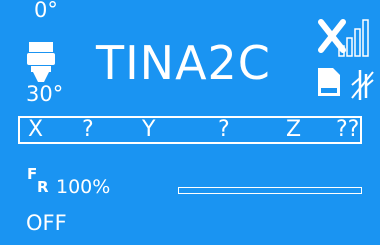 This screenshot has width=380, height=245. What do you see at coordinates (46, 11) in the screenshot?
I see `target-temperature: 0°` at bounding box center [46, 11].